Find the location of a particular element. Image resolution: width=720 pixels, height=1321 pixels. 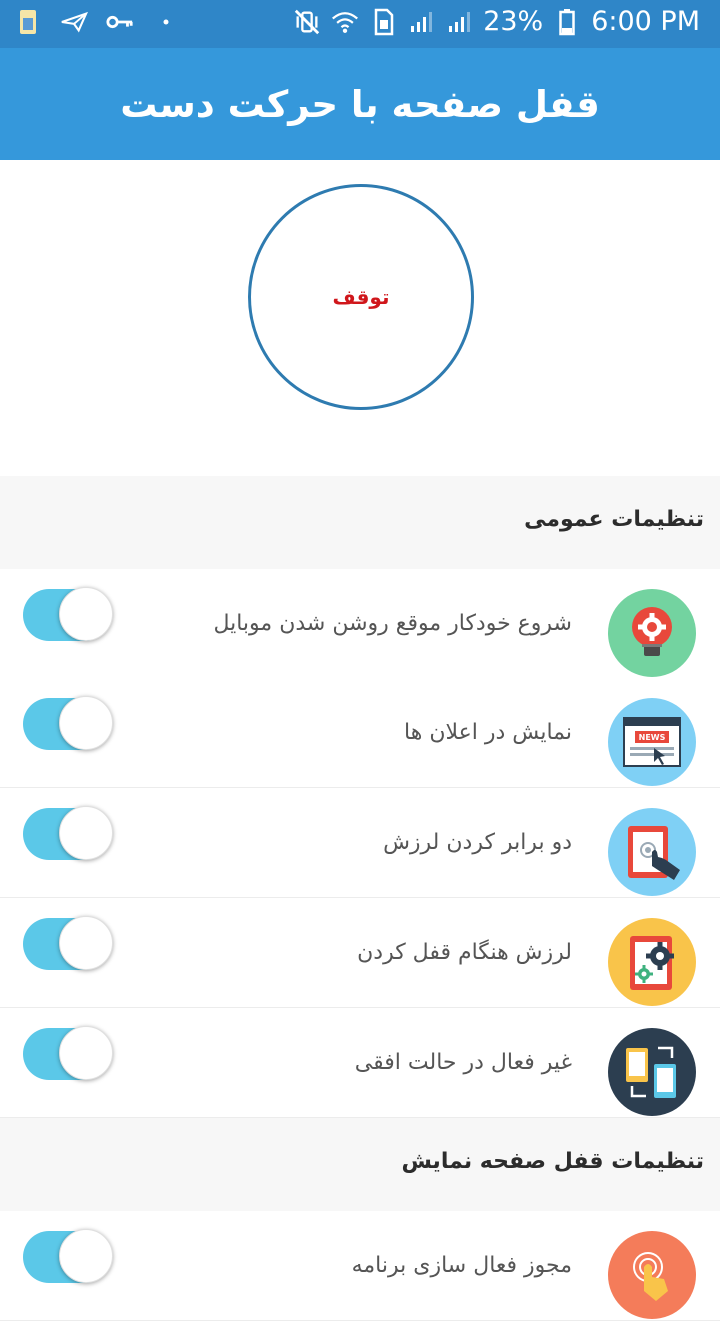

toggle-autostart is located at coordinates (68, 615).